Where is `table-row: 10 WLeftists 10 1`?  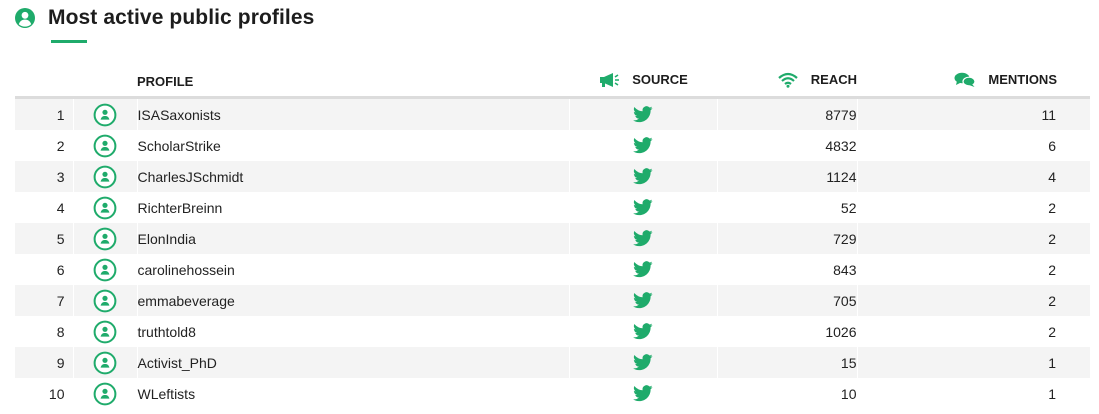
table-row: 10 WLeftists 10 1 is located at coordinates (552, 393).